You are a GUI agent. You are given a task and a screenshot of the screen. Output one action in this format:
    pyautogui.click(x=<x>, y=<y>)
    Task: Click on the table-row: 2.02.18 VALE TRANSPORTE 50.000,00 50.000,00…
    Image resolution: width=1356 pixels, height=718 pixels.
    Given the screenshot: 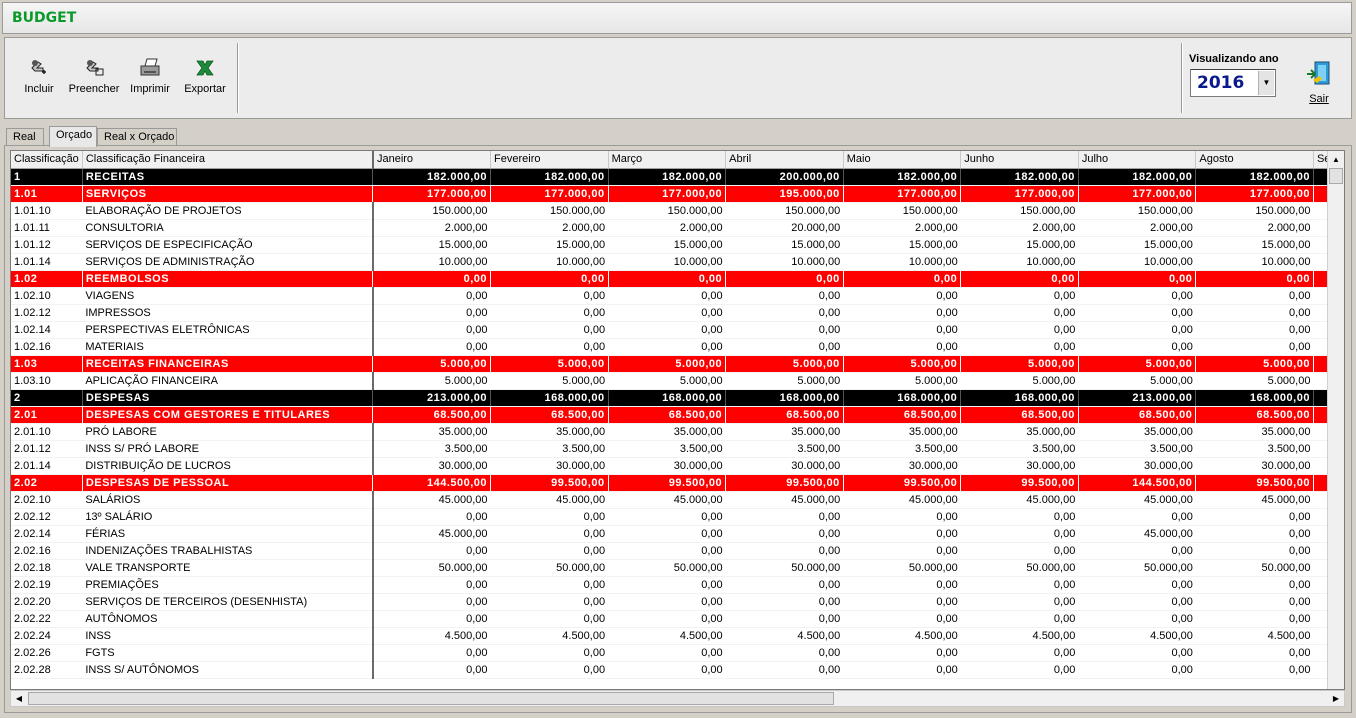 What is the action you would take?
    pyautogui.click(x=677, y=568)
    